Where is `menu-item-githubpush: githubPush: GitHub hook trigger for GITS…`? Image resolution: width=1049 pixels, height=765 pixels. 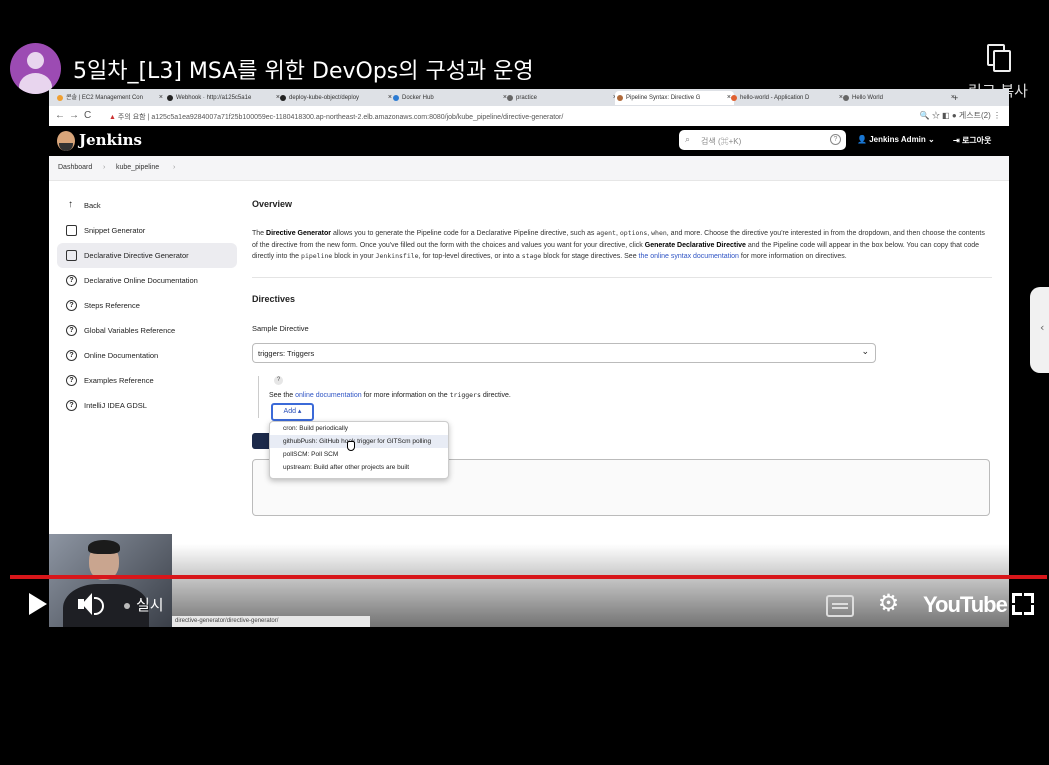
menu-item-githubpush: githubPush: GitHub hook trigger for GITS… is located at coordinates (359, 441).